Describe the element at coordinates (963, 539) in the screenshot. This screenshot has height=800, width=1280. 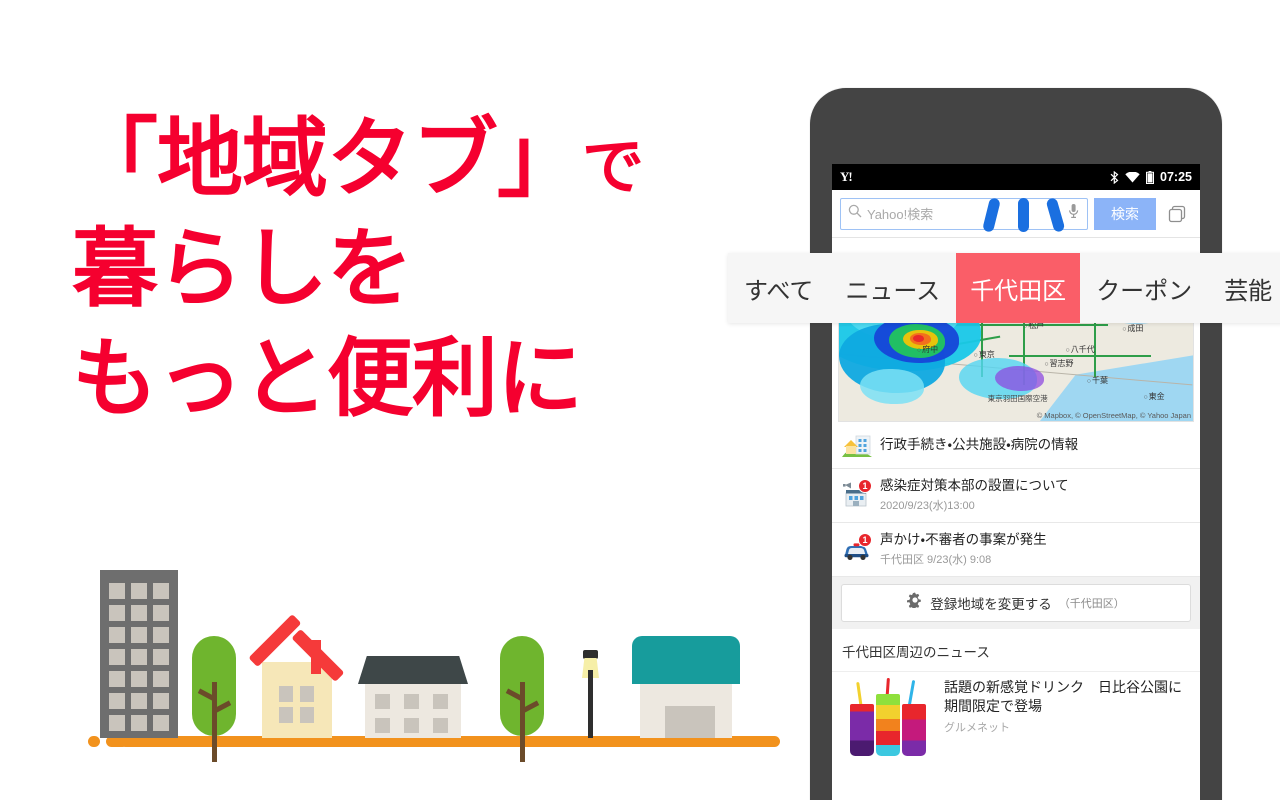
I see `list-item-title: 声かけ・不審者の事案が発生` at that location.